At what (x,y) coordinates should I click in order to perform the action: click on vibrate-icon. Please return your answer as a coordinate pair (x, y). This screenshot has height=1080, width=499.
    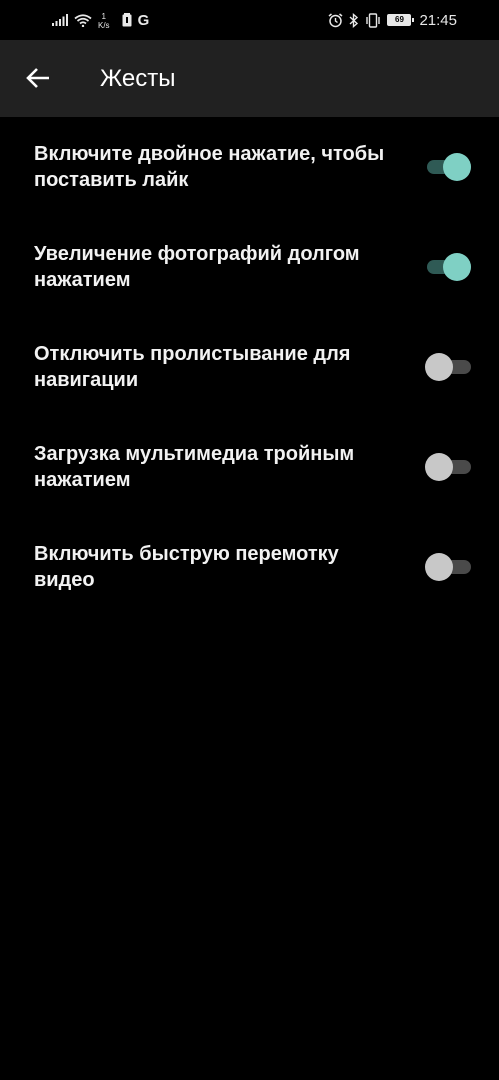
    Looking at the image, I should click on (373, 20).